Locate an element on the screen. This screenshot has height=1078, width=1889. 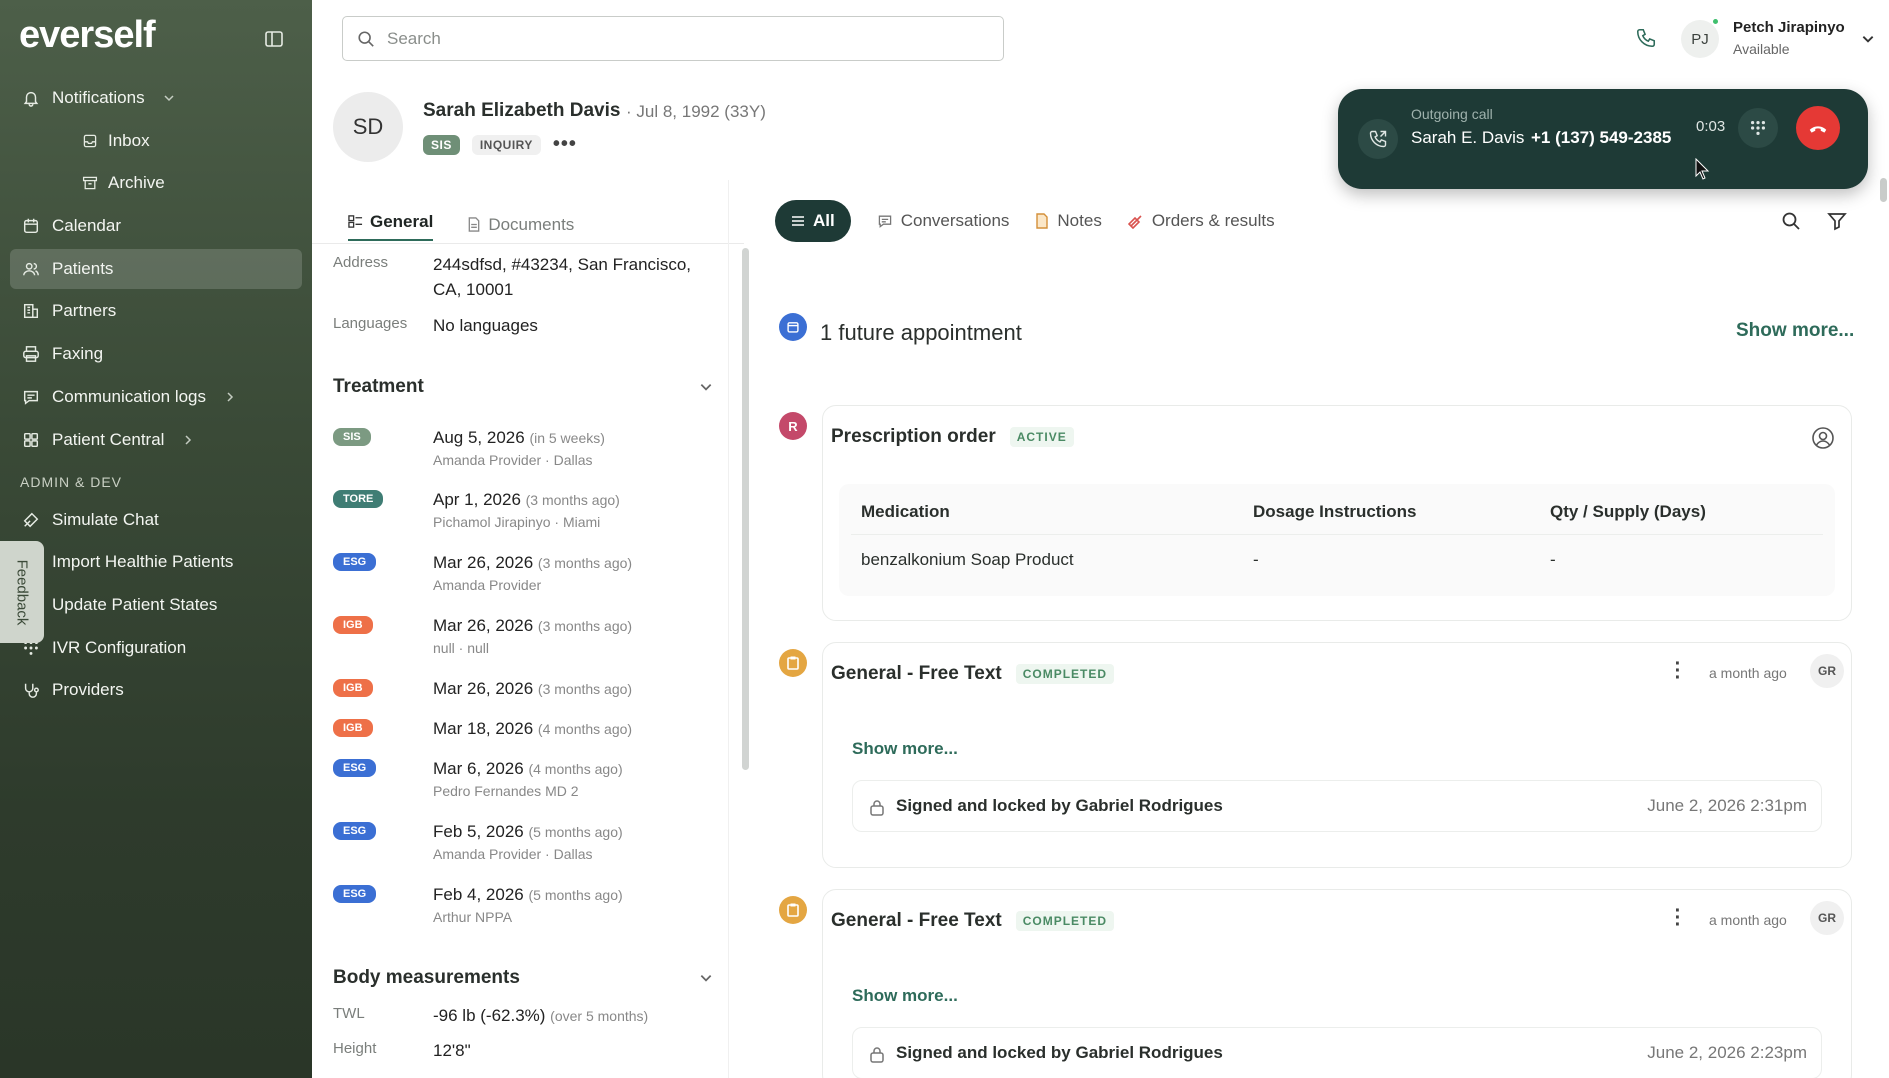
chevron-right-icon is located at coordinates (230, 397).